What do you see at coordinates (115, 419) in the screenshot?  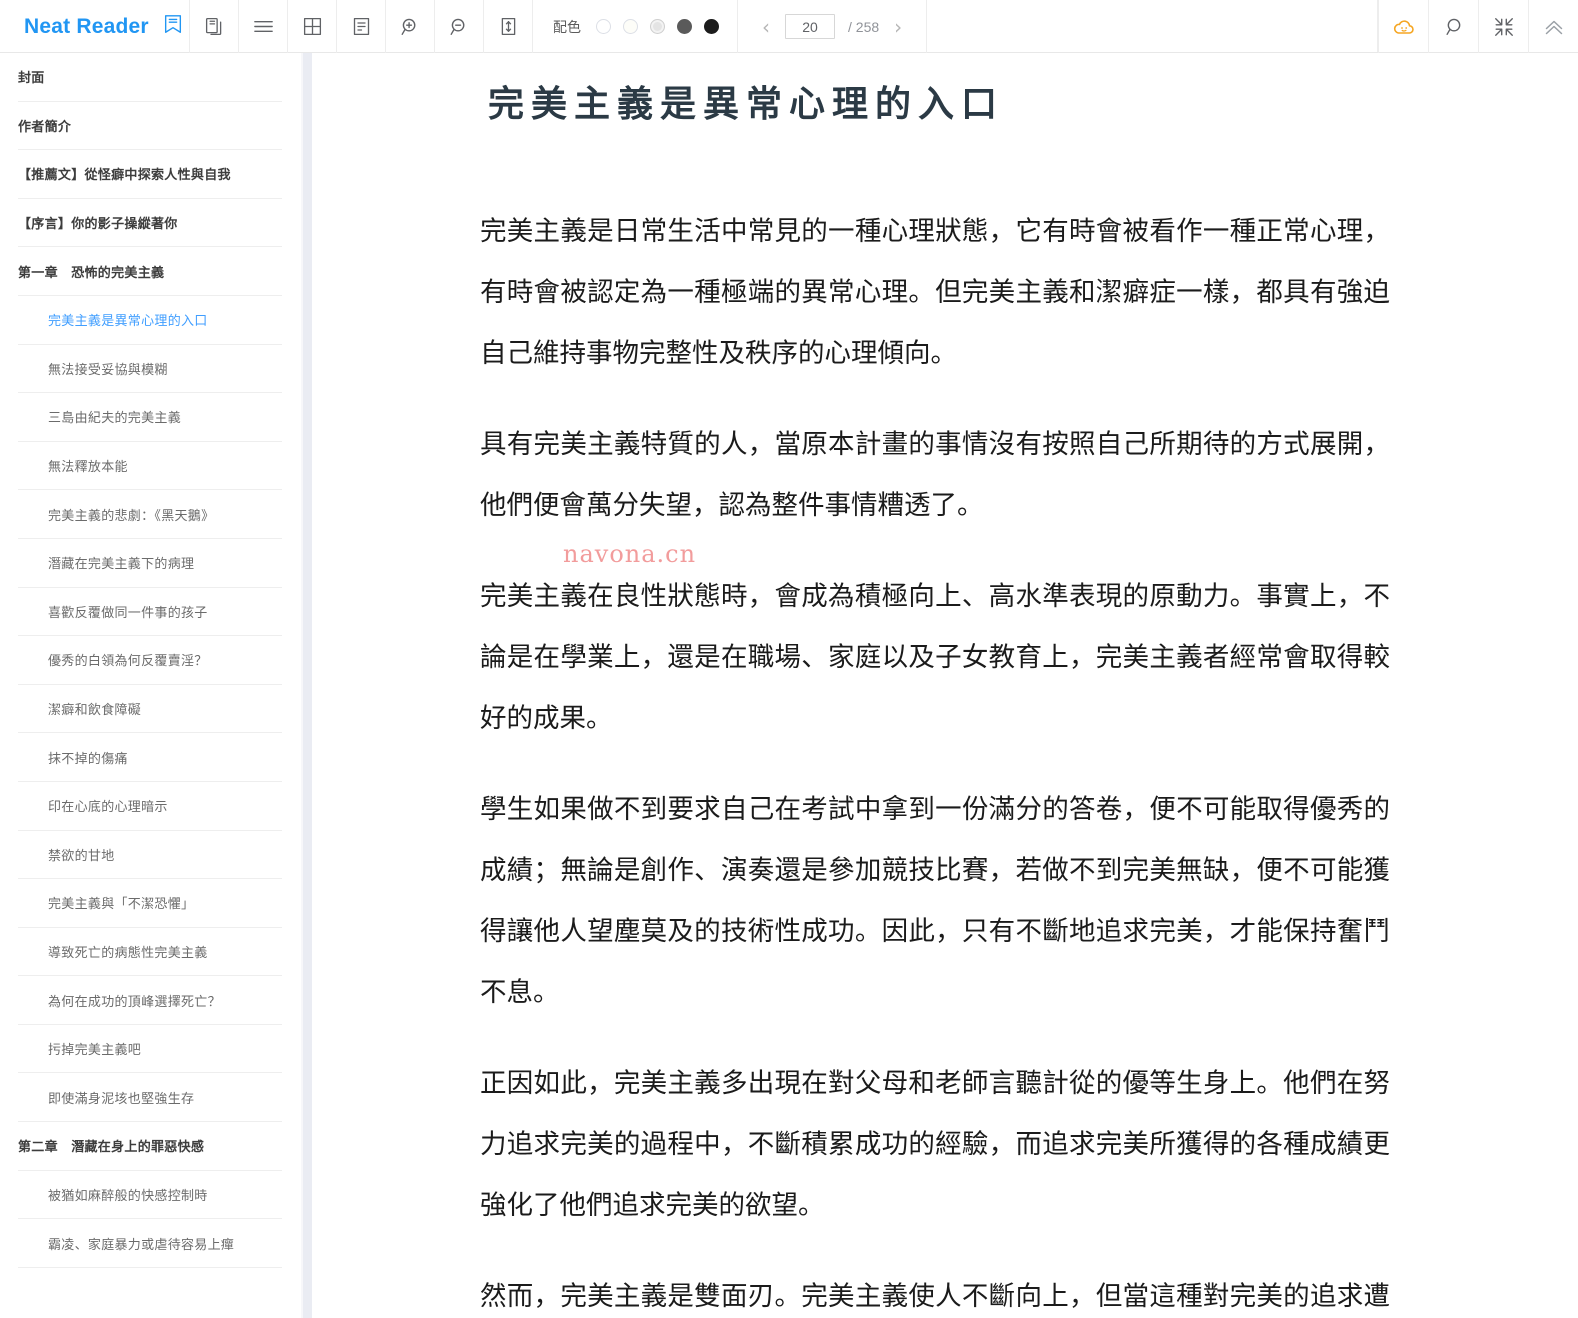 I see `toc-item-label: 三島由紀夫的完美主義` at bounding box center [115, 419].